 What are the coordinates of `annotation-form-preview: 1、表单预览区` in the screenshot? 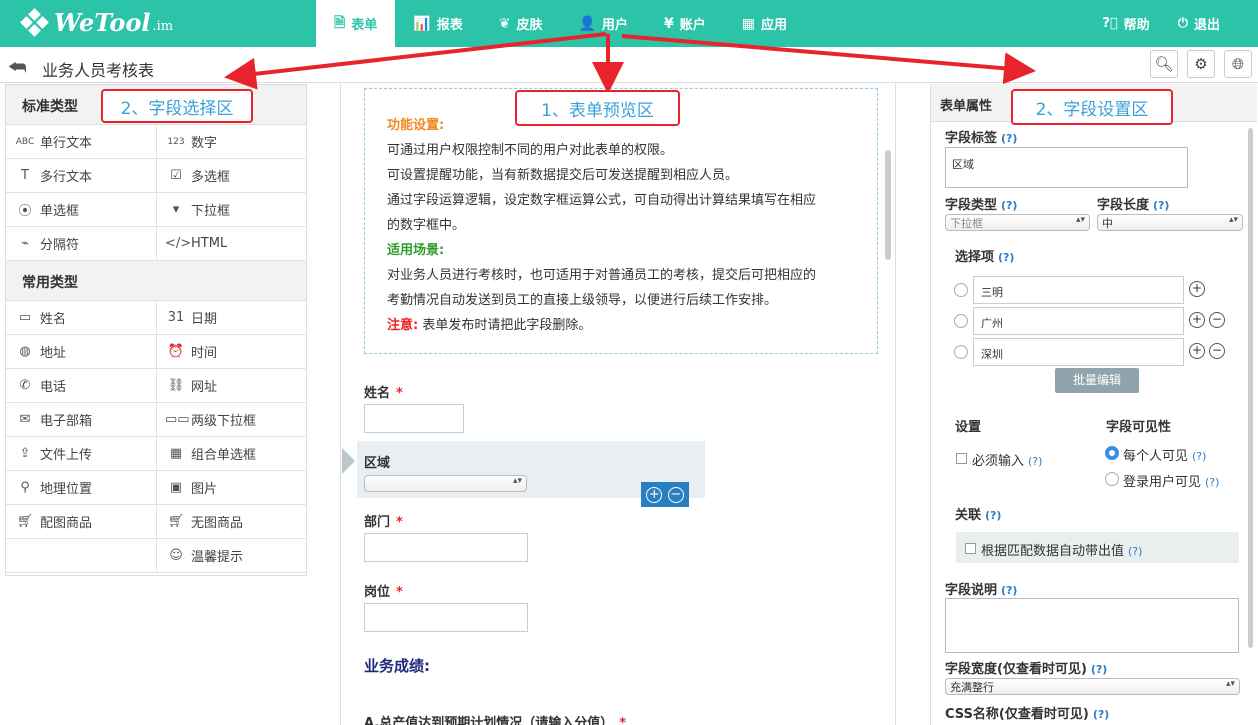 It's located at (597, 108).